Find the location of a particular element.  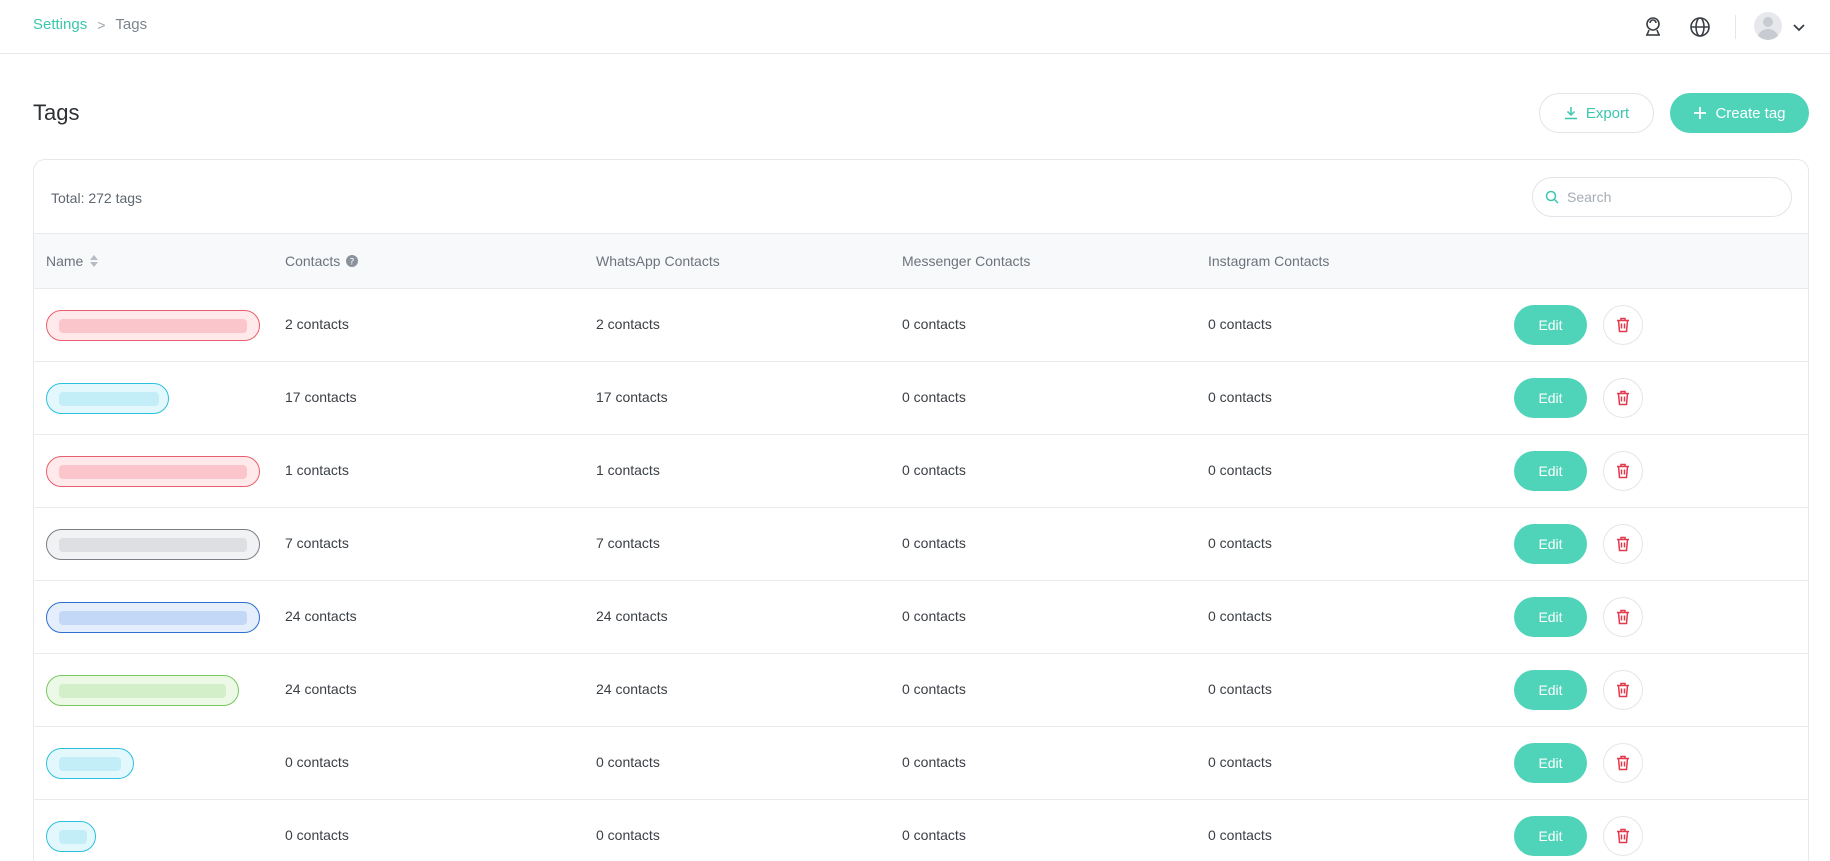

export-button: Export is located at coordinates (1596, 113).